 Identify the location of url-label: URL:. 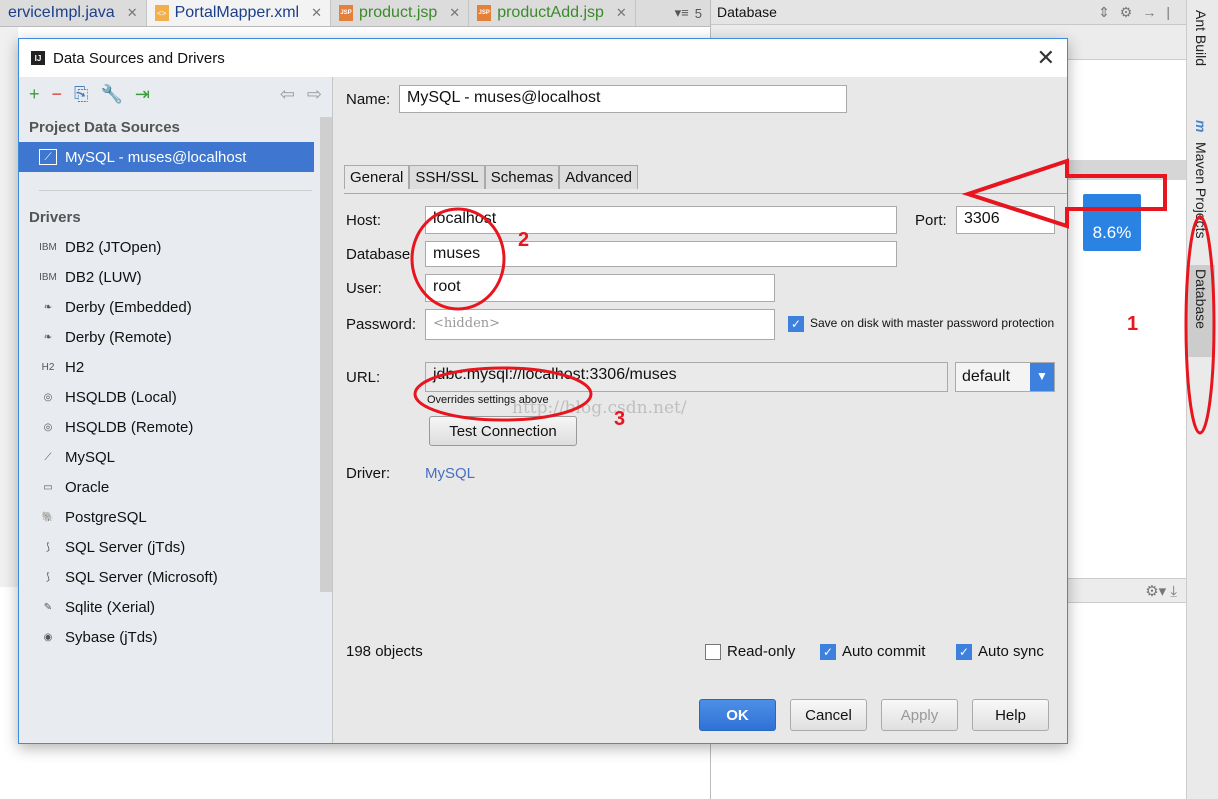
(363, 377).